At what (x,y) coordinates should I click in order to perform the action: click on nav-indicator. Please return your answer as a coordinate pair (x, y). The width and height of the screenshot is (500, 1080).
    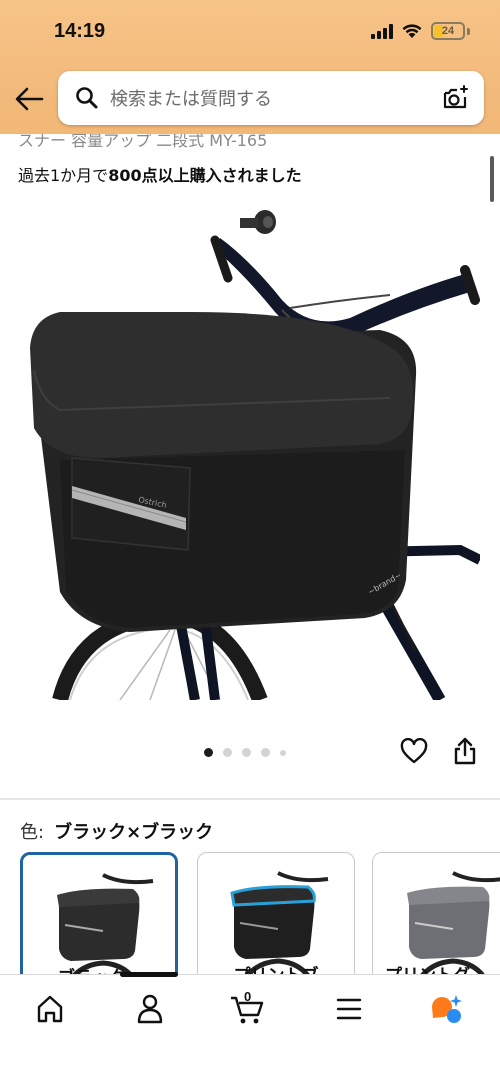
    Looking at the image, I should click on (149, 974).